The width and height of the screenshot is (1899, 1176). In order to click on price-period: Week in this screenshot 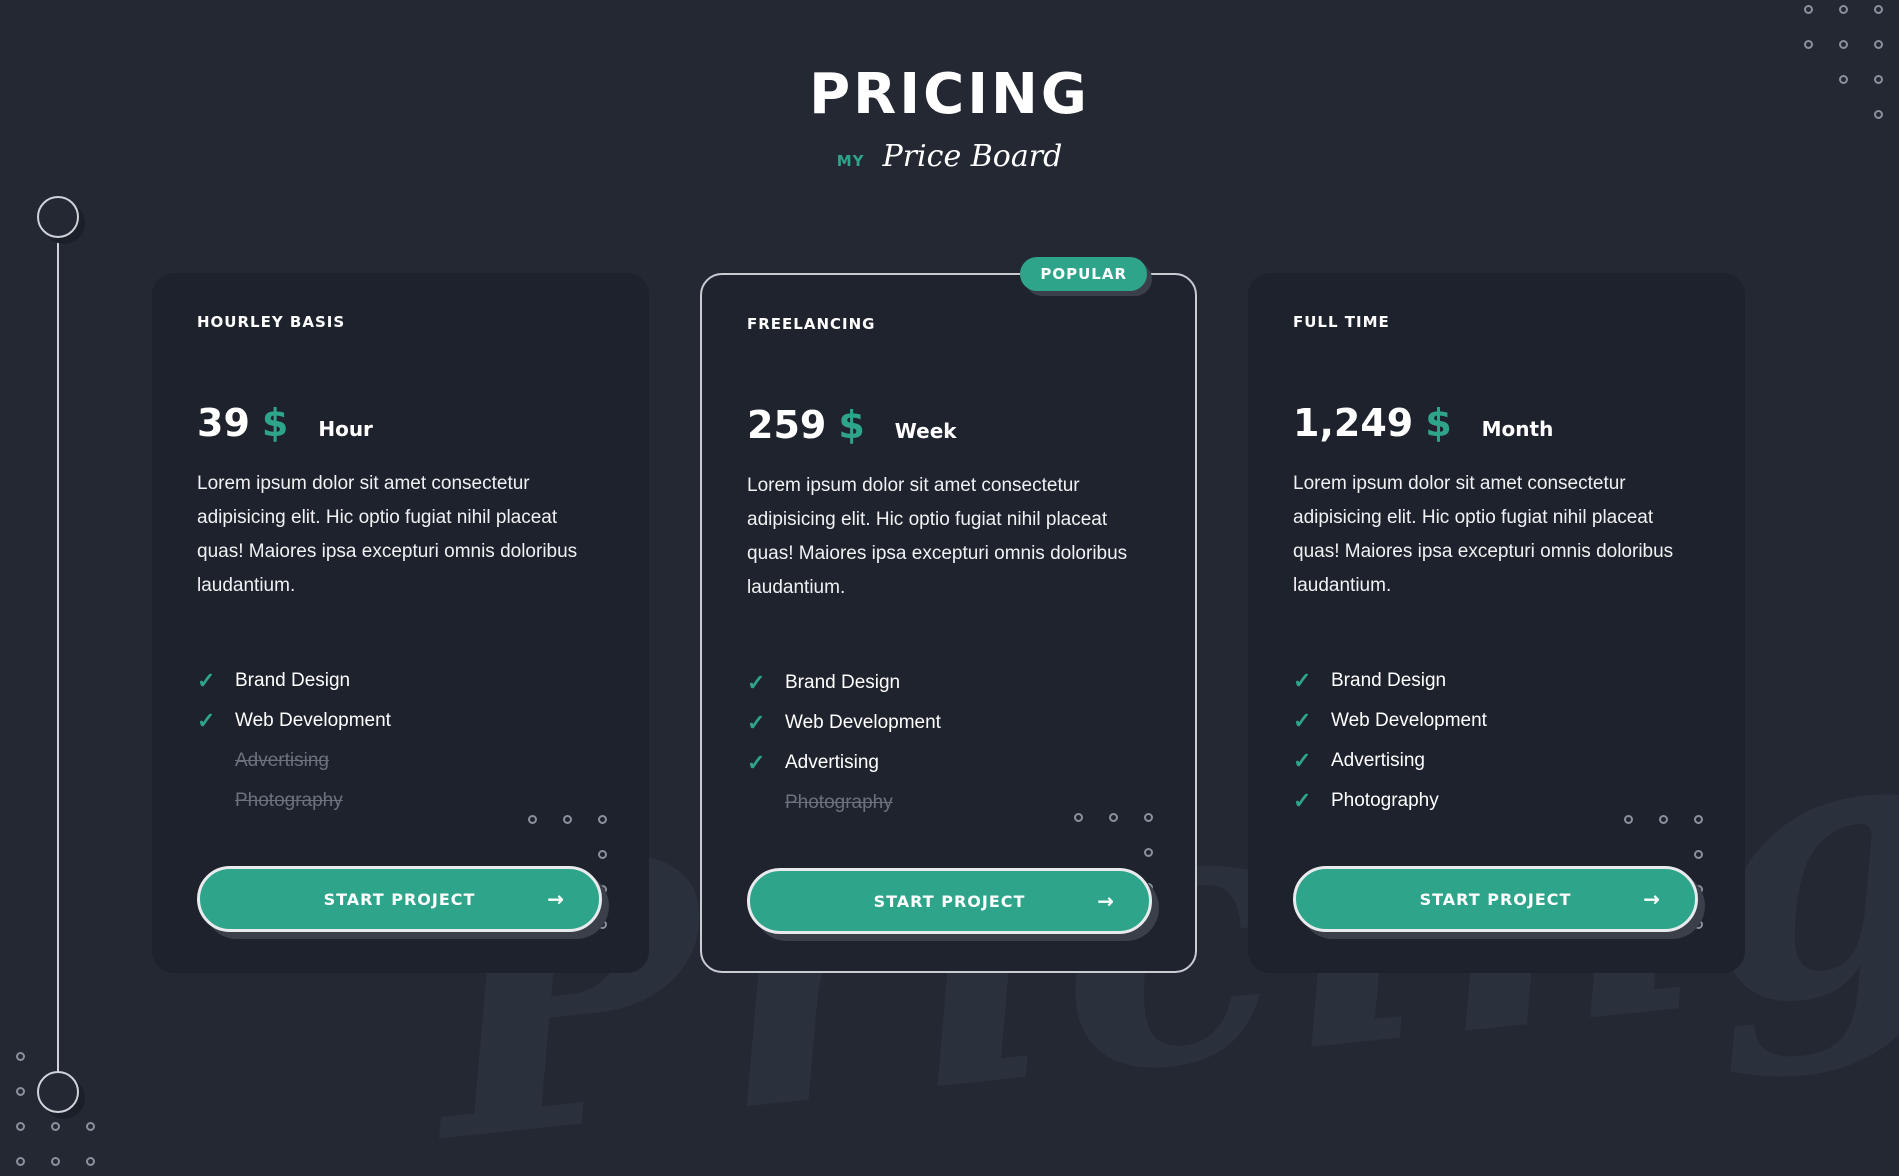, I will do `click(925, 431)`.